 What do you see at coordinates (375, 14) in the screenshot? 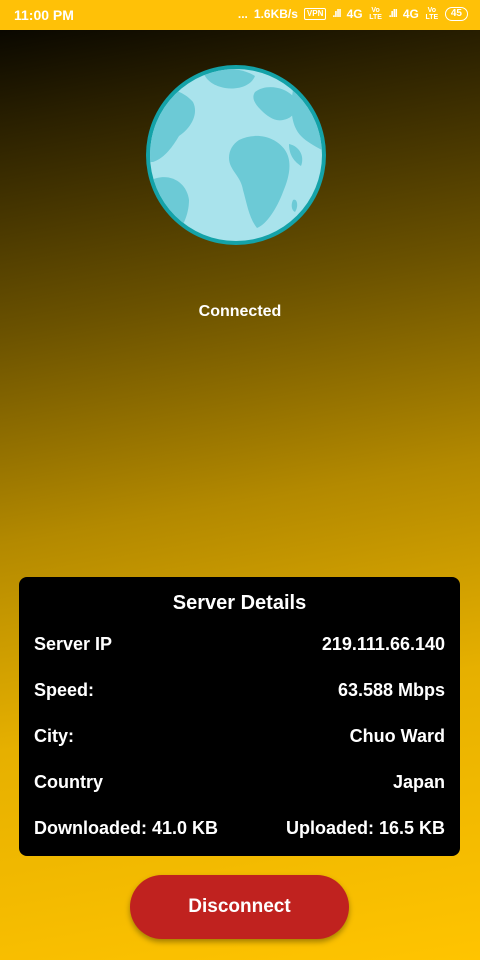
I see `volte-icon: Vo LTE` at bounding box center [375, 14].